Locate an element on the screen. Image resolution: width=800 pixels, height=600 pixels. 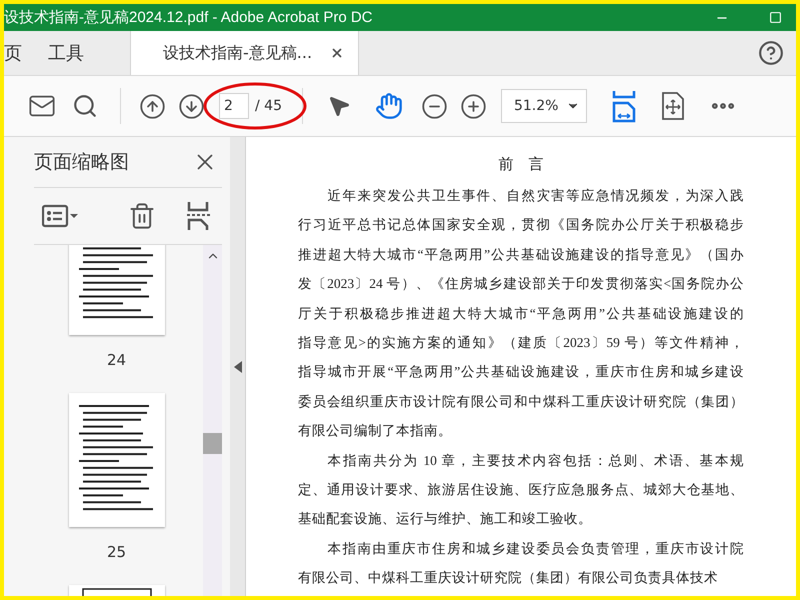
document-text-line: 发〔2023〕24 号）、《住房城乡建设部关于印发贯彻落实<国务院办公 is located at coordinates (521, 284).